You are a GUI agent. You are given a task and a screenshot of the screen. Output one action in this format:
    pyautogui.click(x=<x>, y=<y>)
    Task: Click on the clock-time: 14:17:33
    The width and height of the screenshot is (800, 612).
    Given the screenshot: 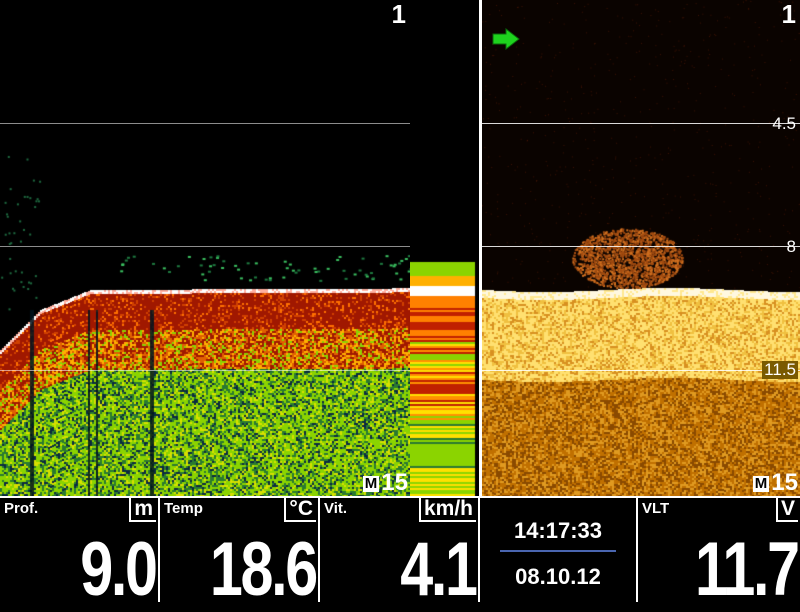 What is the action you would take?
    pyautogui.click(x=558, y=530)
    